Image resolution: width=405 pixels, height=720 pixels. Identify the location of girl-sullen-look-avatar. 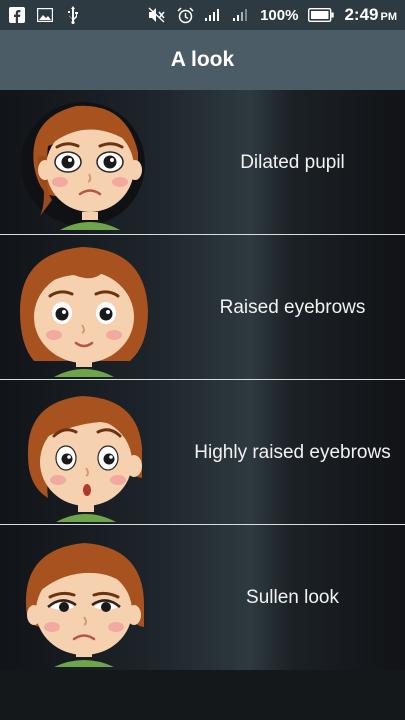
(84, 605).